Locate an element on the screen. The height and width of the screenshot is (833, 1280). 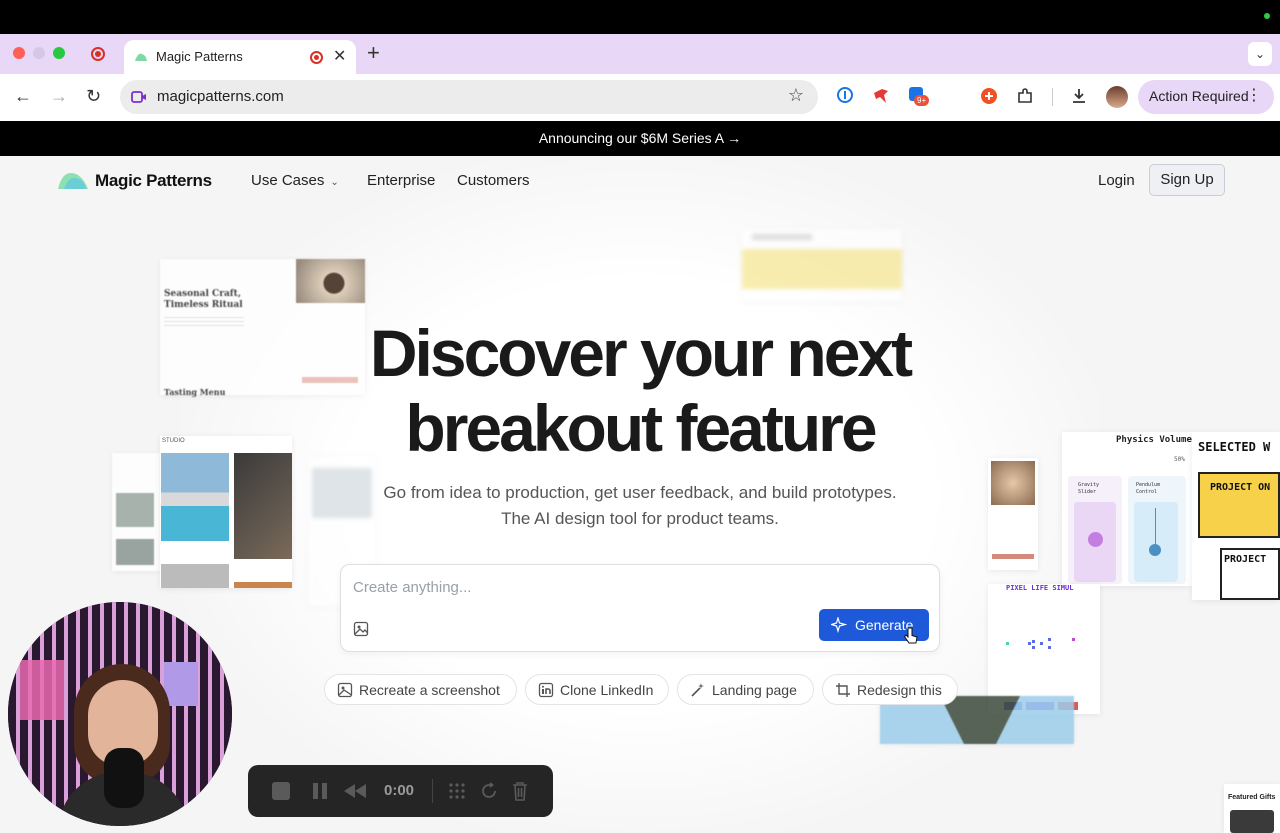
download-icon is located at coordinates (1079, 96).